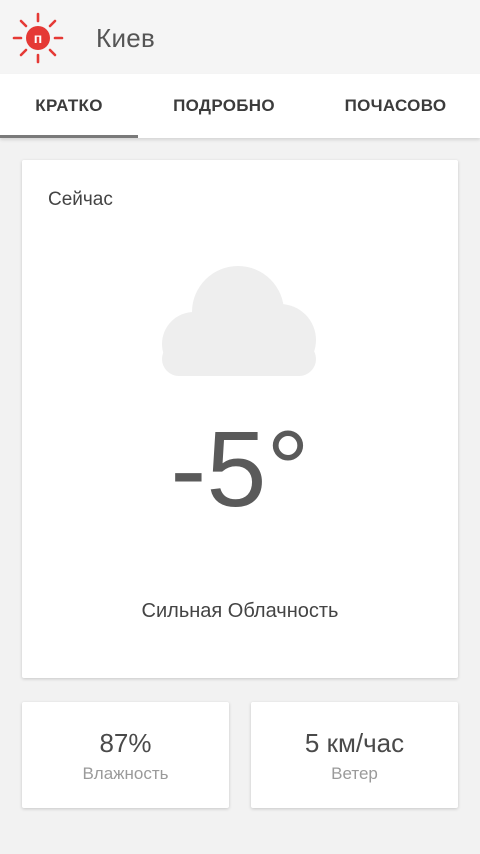 This screenshot has width=480, height=854. I want to click on humidity-card: 87% Влажность, so click(125, 755).